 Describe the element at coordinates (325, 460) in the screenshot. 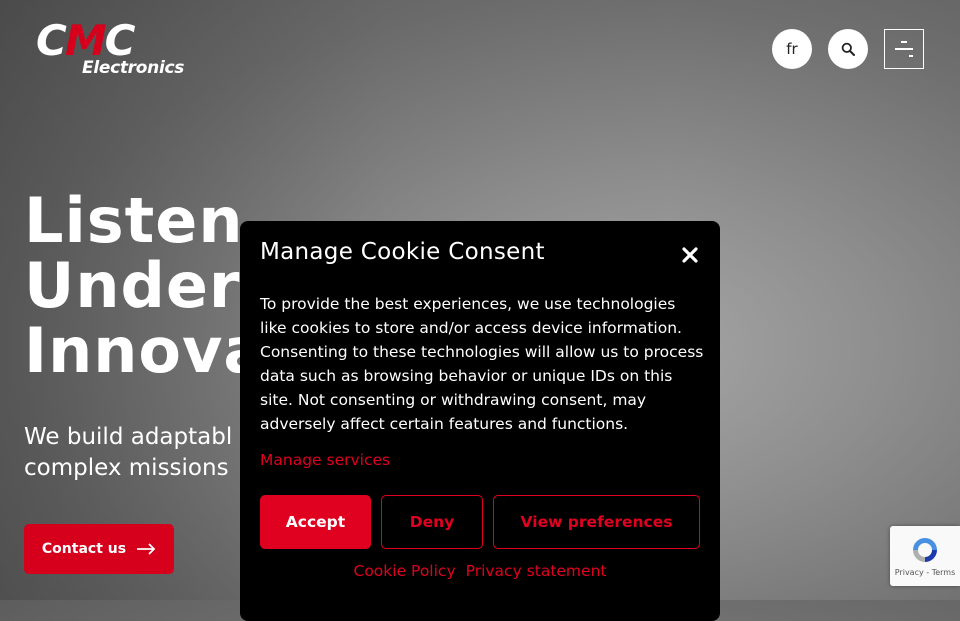

I see `manage-services-link: Manage services` at that location.